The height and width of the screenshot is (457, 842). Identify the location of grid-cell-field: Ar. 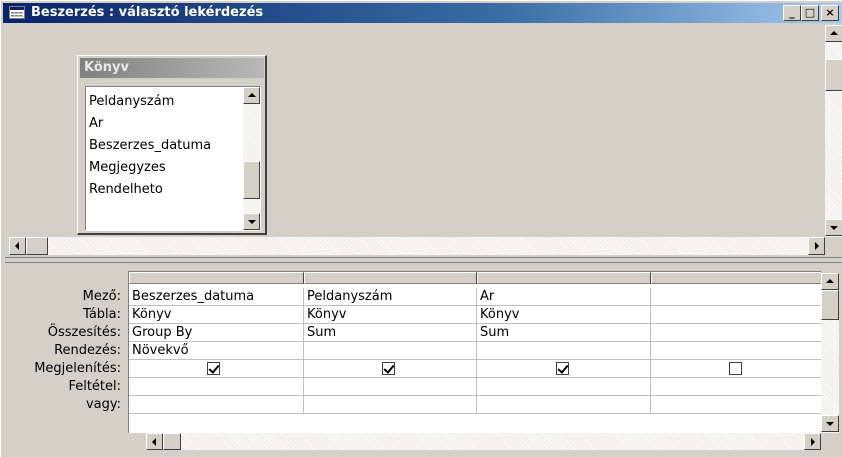
(564, 297).